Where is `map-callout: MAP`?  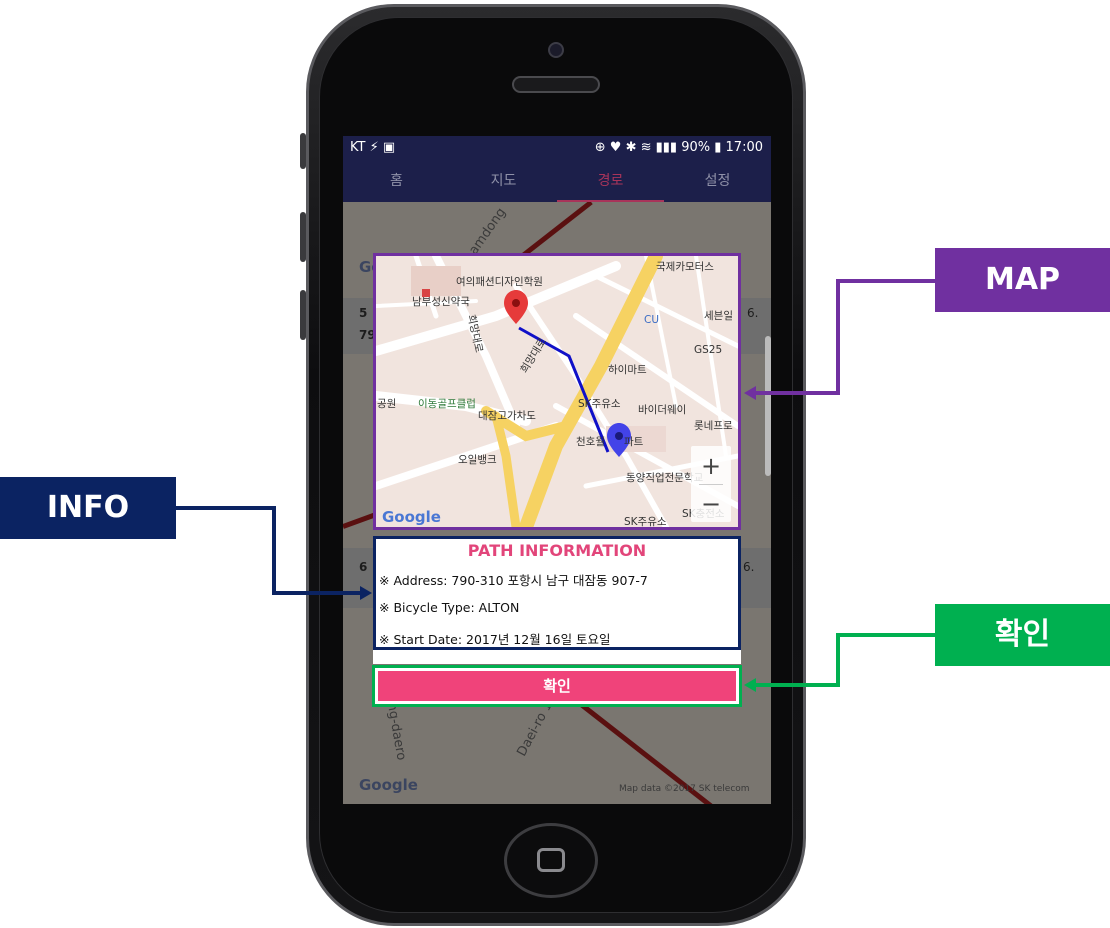
map-callout: MAP is located at coordinates (1022, 280).